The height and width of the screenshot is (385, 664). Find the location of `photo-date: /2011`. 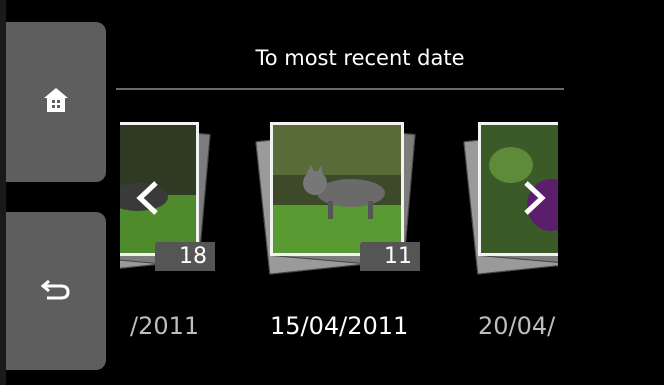

photo-date: /2011 is located at coordinates (165, 326).